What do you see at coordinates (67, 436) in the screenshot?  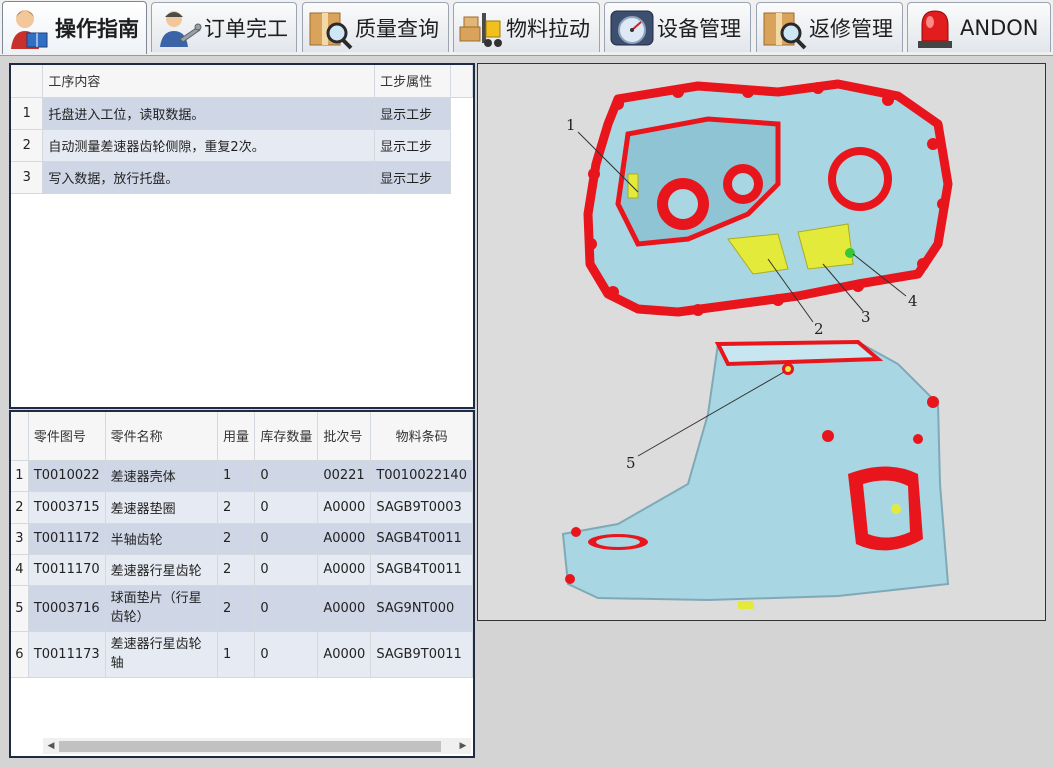 I see `column-header-part-no: 零件图号` at bounding box center [67, 436].